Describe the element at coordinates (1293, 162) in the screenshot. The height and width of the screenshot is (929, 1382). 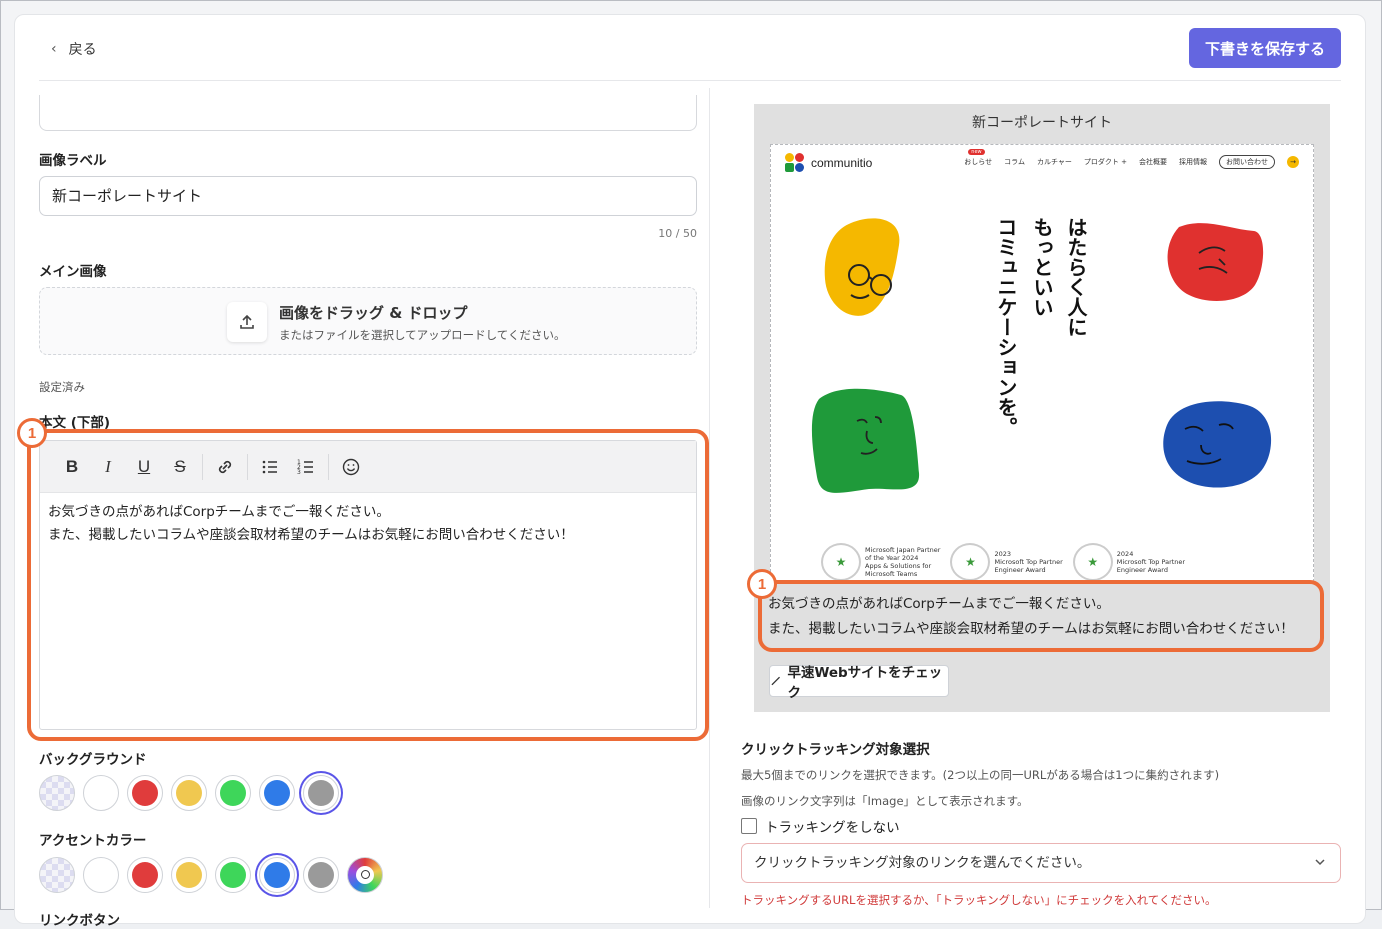
I see `arrow-right-icon: →` at that location.